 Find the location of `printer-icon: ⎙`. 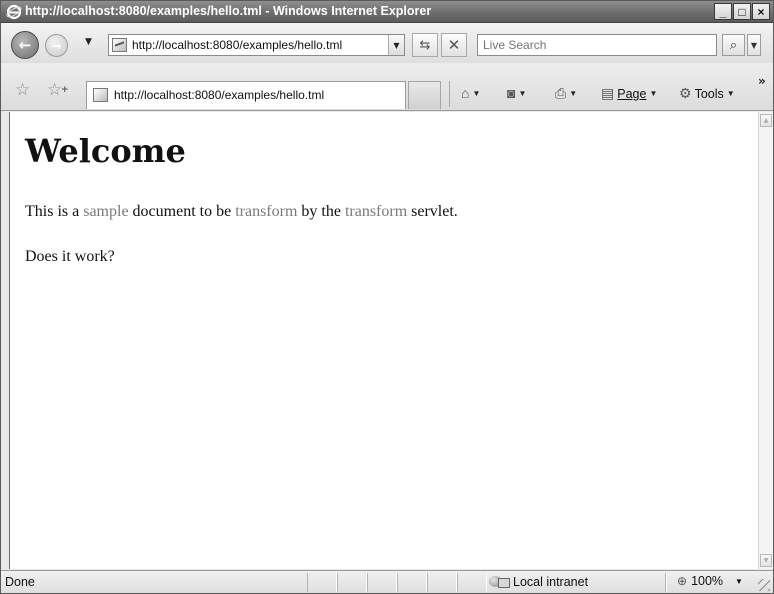

printer-icon: ⎙ is located at coordinates (561, 93).